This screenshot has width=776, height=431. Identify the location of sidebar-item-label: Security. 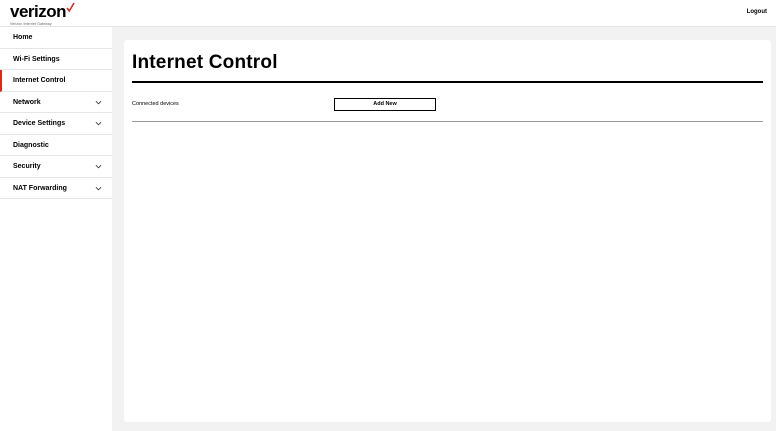
(27, 166).